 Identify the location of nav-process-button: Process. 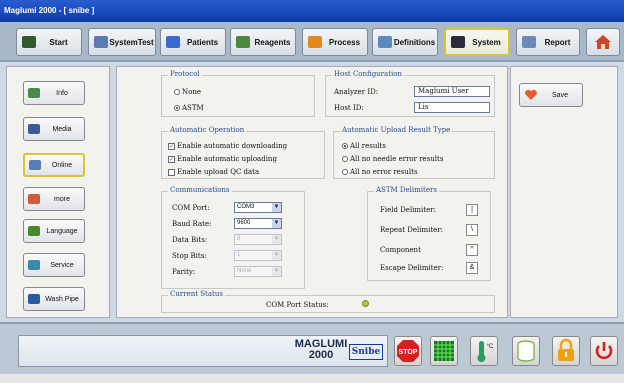
(335, 42).